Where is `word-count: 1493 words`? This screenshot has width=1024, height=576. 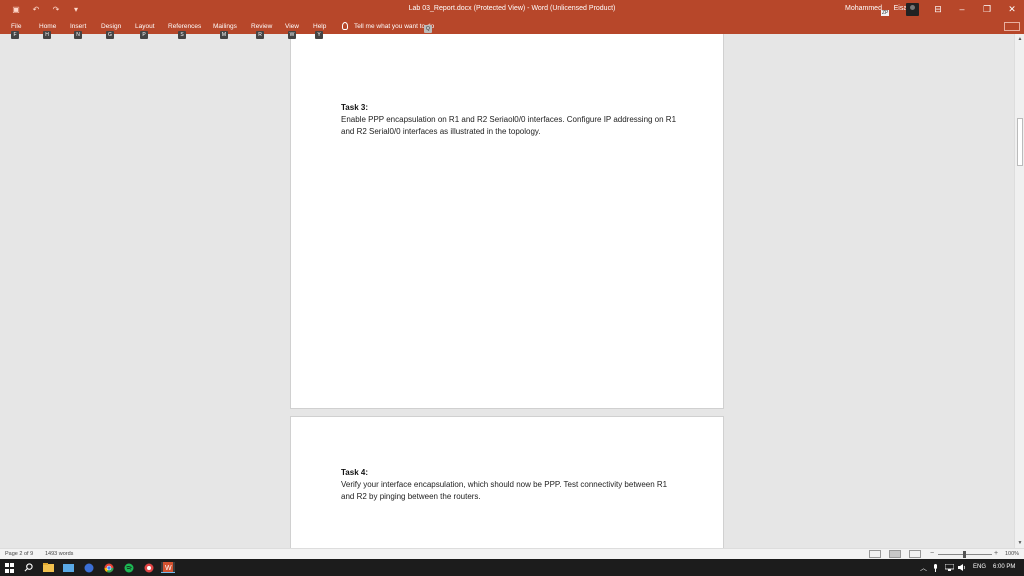
word-count: 1493 words is located at coordinates (59, 554).